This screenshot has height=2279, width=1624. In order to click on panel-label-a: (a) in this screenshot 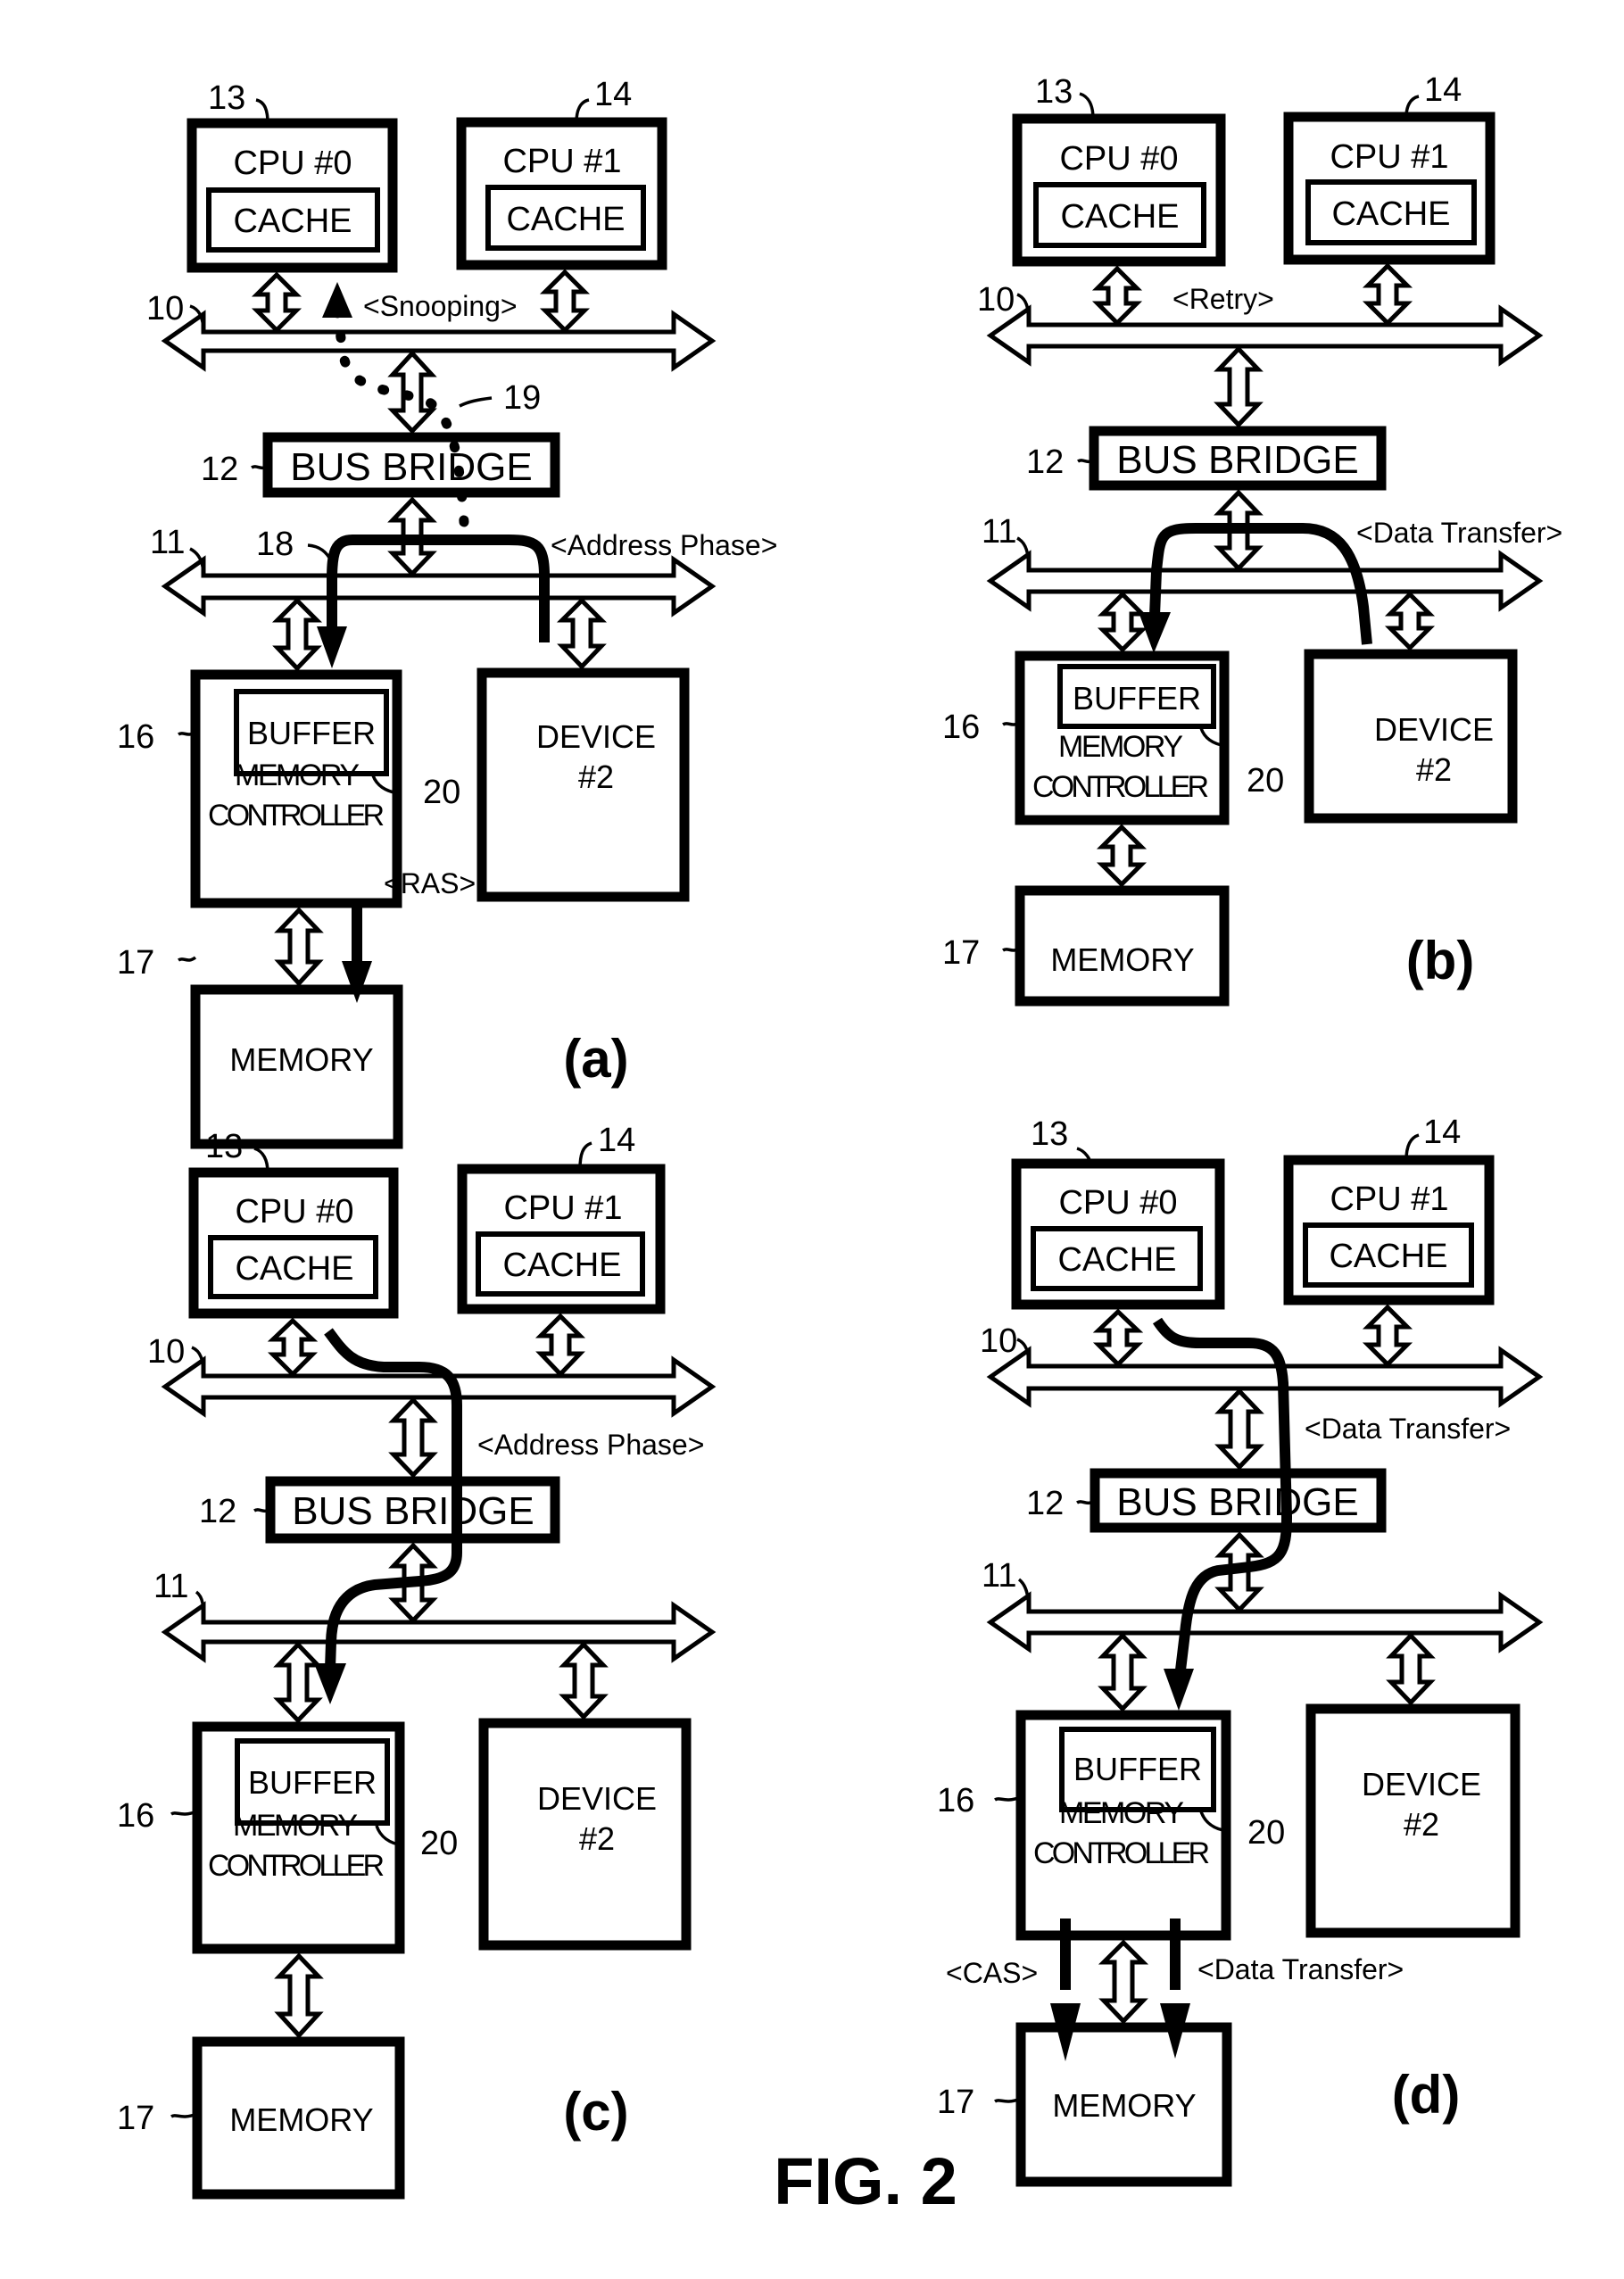, I will do `click(595, 1059)`.